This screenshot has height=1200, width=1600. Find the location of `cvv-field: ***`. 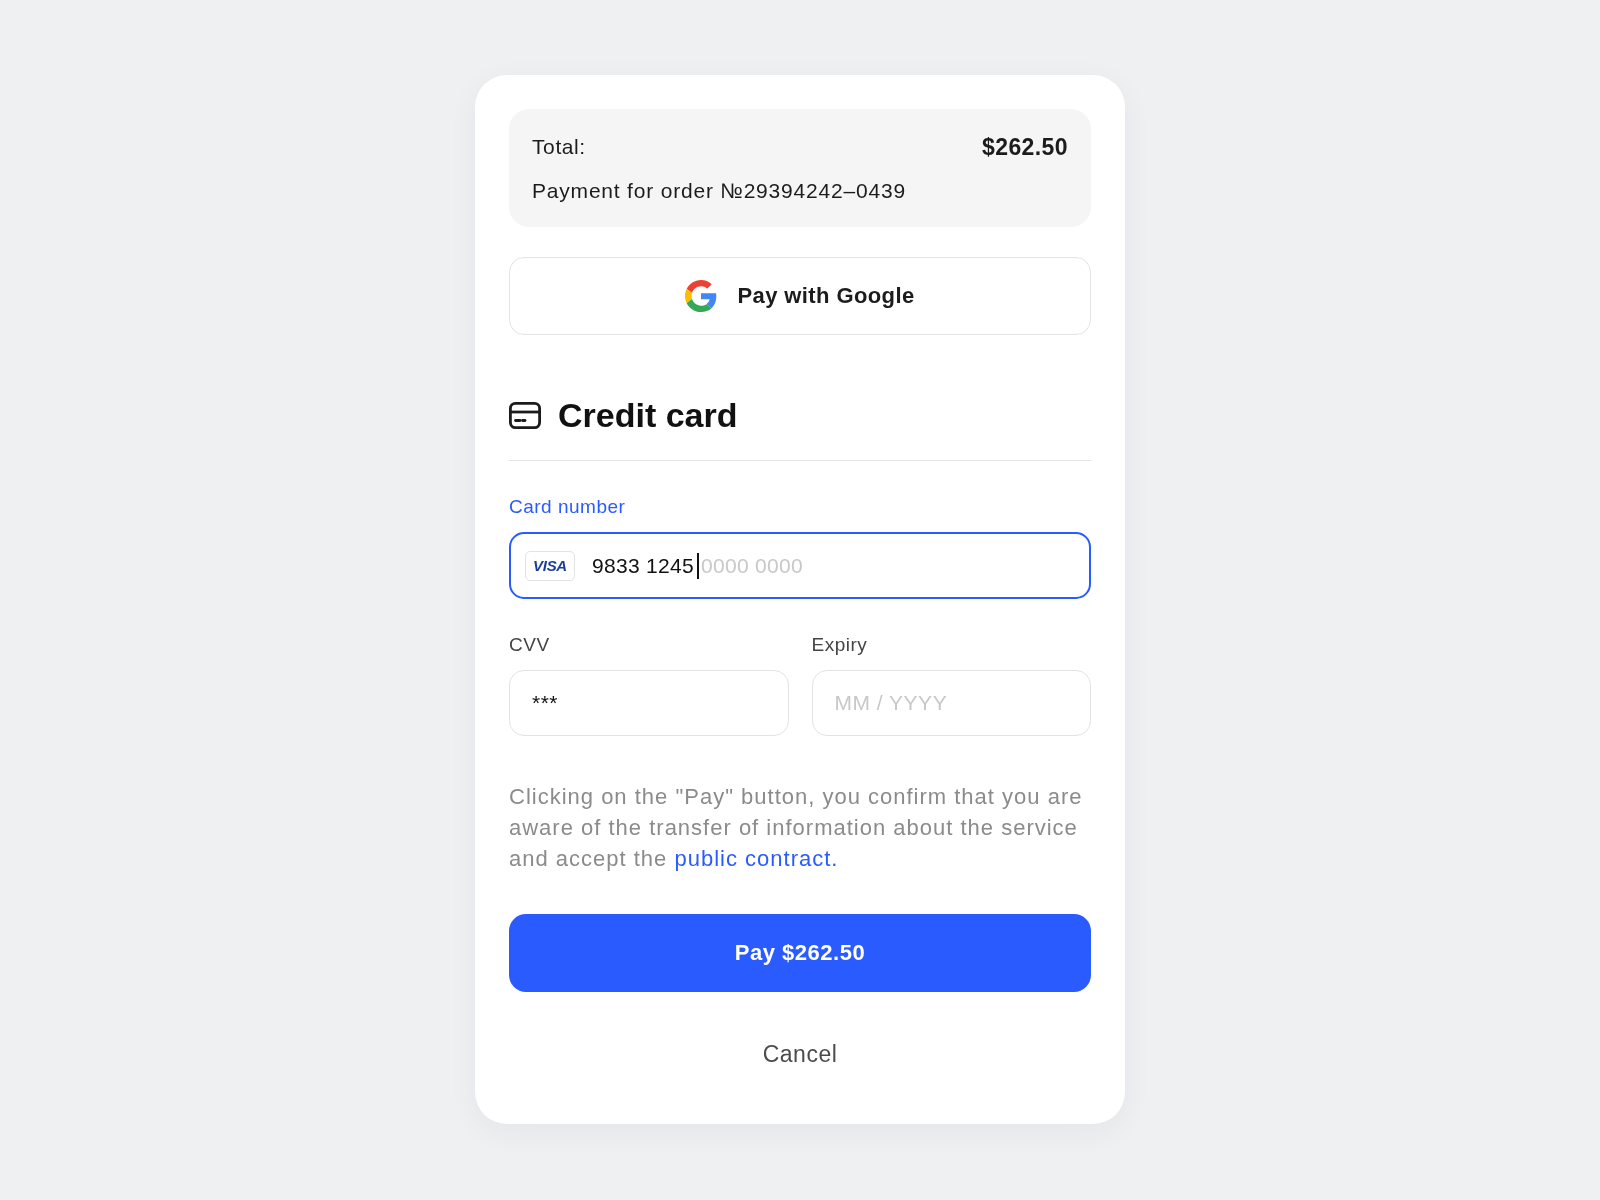

cvv-field: *** is located at coordinates (649, 703).